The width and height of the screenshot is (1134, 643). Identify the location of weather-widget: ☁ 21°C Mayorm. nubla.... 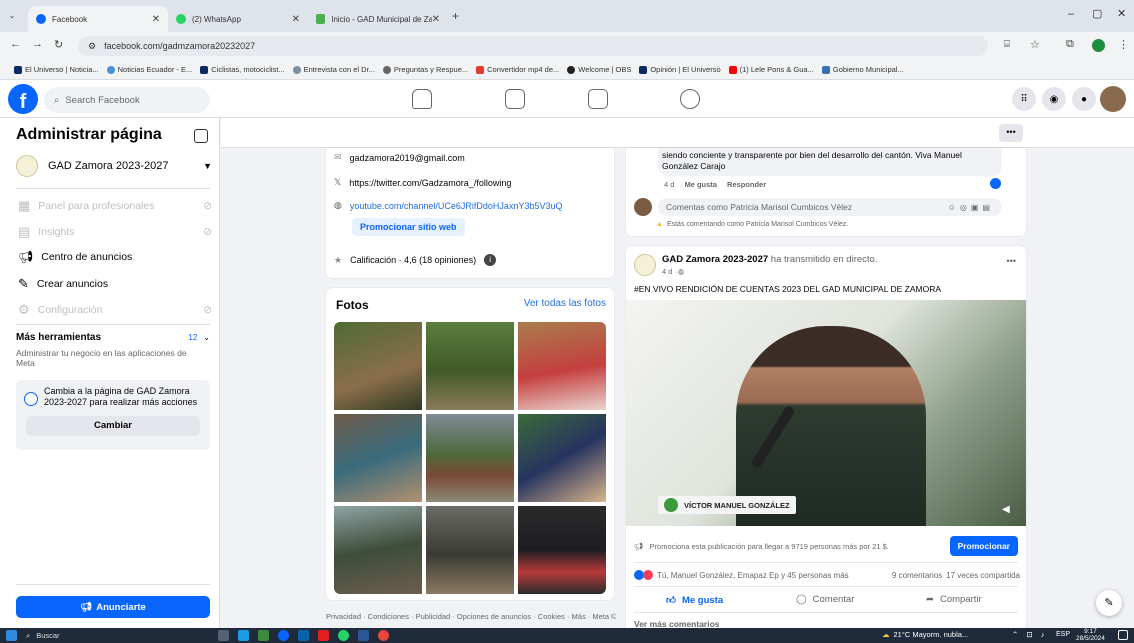
(925, 634).